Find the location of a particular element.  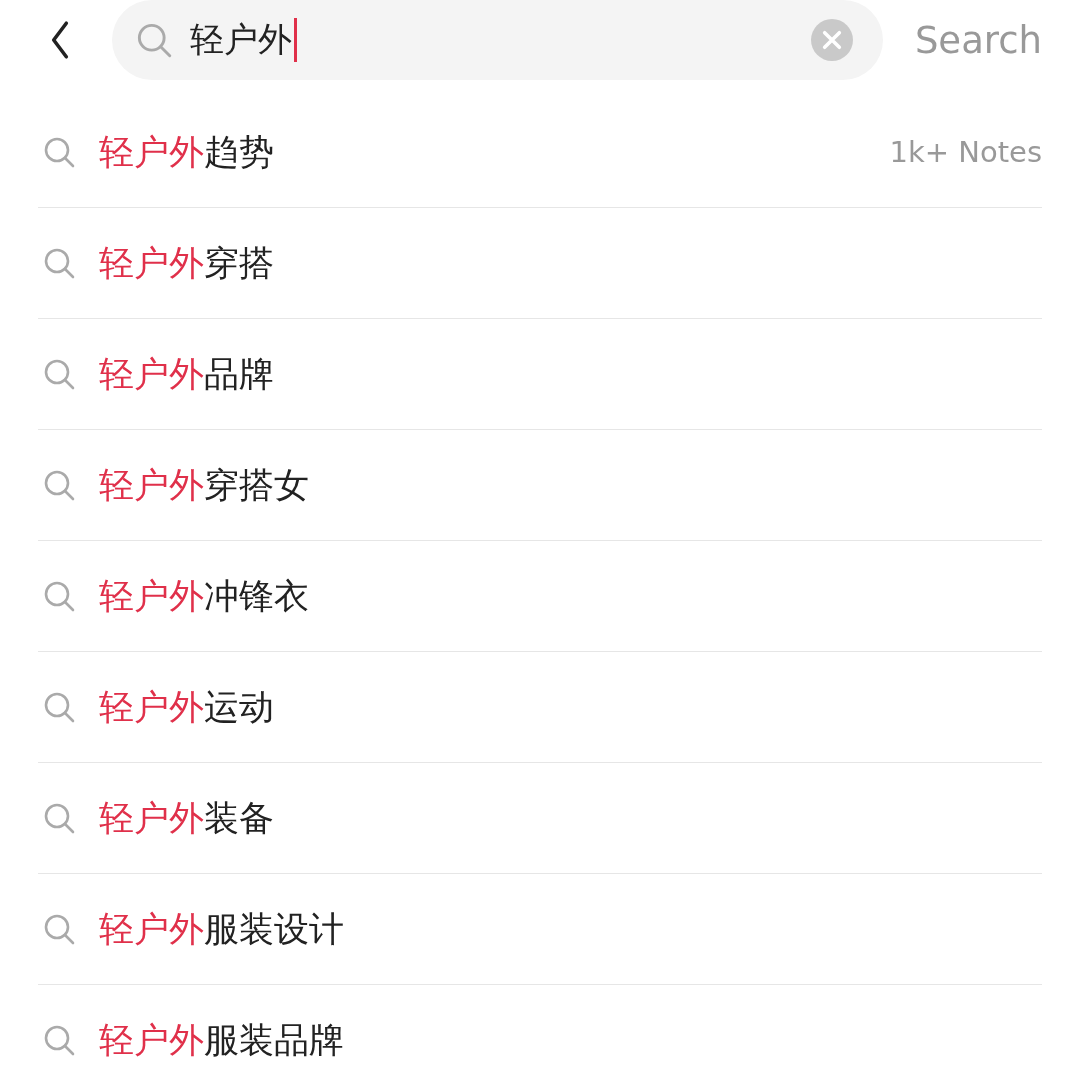

suggestion-item: 轻户外运动 is located at coordinates (186, 707).